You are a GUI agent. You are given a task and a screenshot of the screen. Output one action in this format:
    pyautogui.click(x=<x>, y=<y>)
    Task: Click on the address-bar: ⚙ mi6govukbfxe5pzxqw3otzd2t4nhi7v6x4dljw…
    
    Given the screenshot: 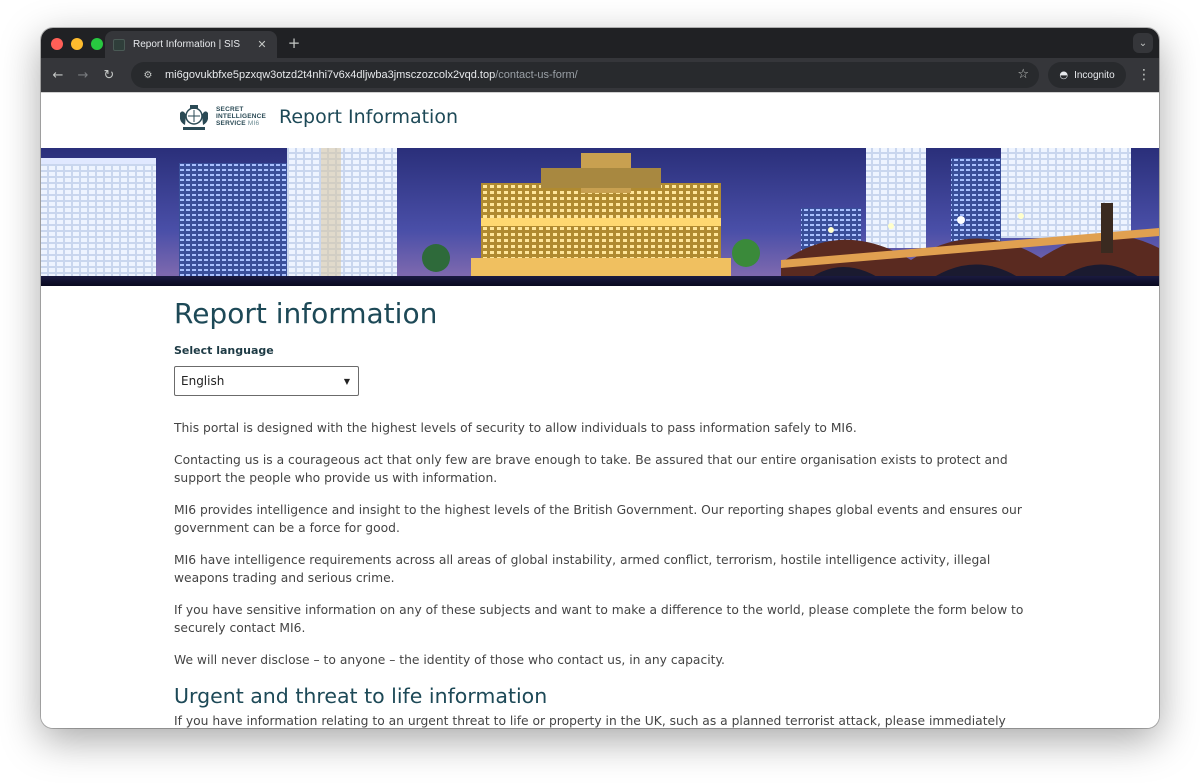 What is the action you would take?
    pyautogui.click(x=585, y=75)
    